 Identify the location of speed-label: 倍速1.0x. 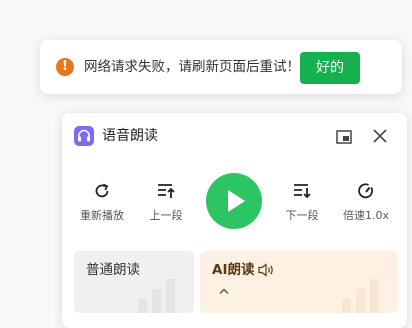
(365, 215).